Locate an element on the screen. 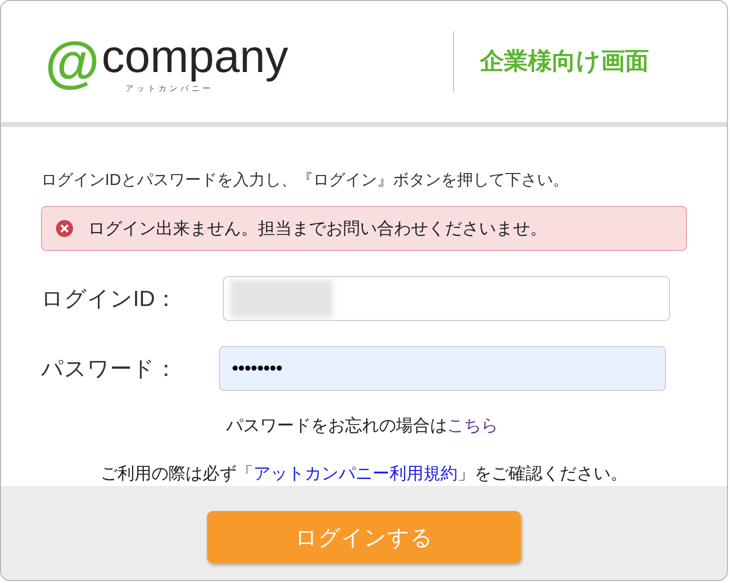 Image resolution: width=730 pixels, height=583 pixels. instruction-text: ログインIDとパスワードを入力し、『ログイン』ボタンを押して下さい。 is located at coordinates (305, 180).